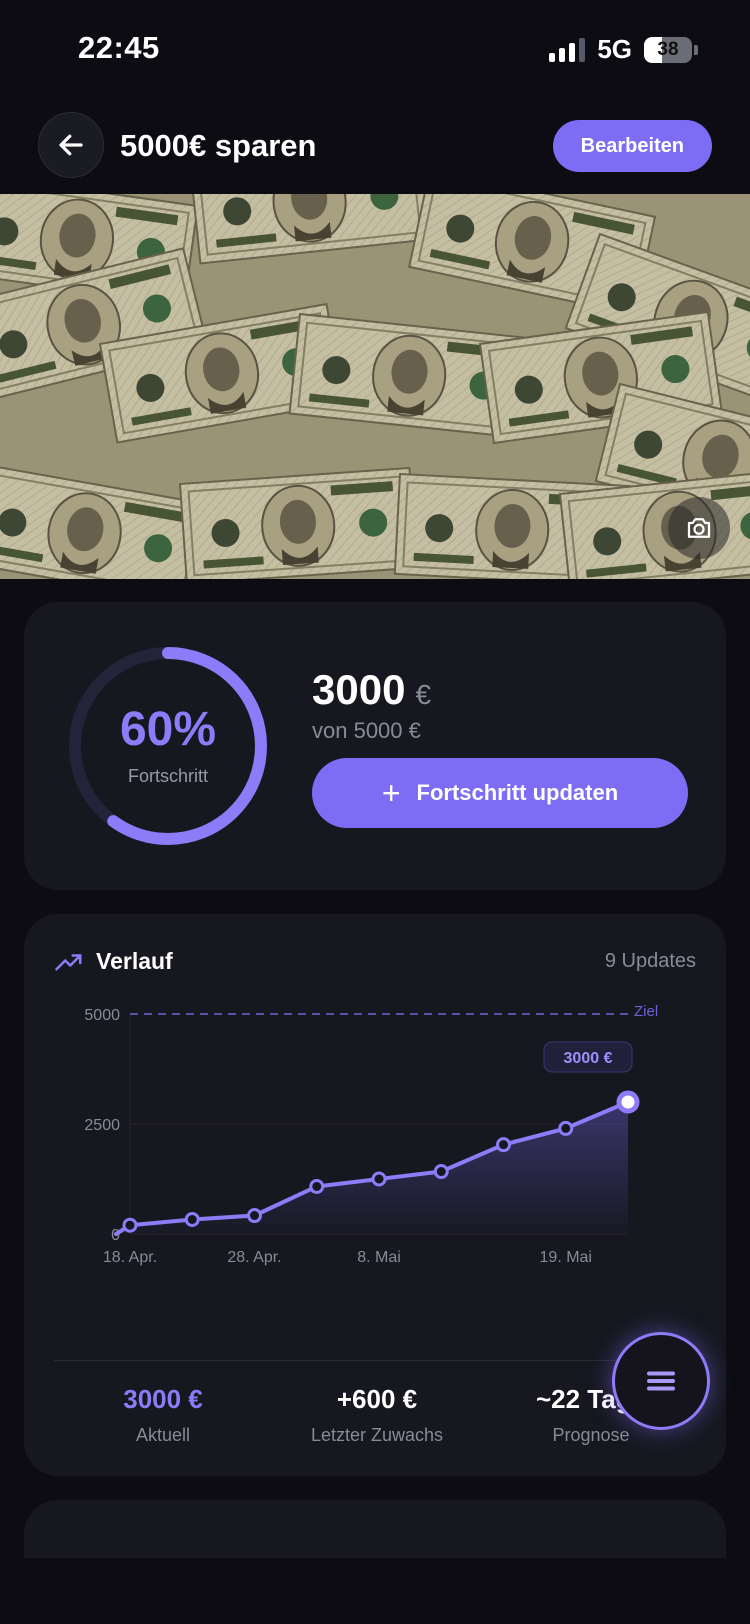  Describe the element at coordinates (163, 1415) in the screenshot. I see `stat-current: 3000 € Aktuell` at that location.